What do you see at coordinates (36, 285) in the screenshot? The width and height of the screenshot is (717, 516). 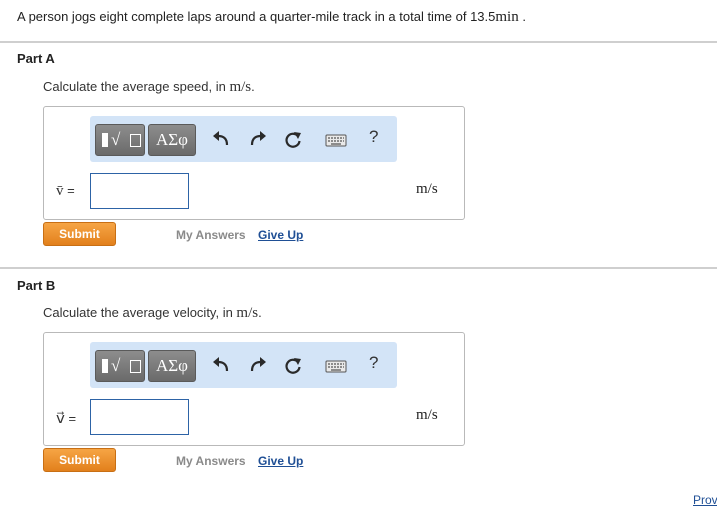 I see `part-b-title: Part B` at bounding box center [36, 285].